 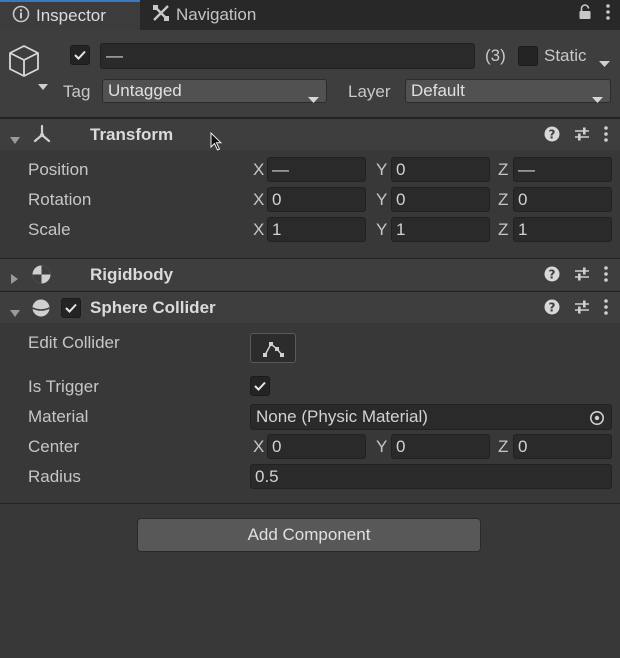 I want to click on center-y-field: 0, so click(x=440, y=446).